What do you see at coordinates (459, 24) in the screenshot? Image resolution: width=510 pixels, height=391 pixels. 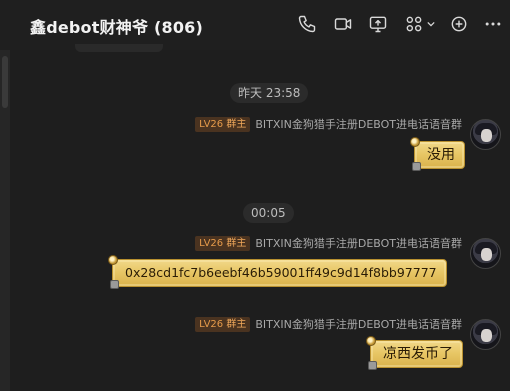 I see `add-circle-icon` at bounding box center [459, 24].